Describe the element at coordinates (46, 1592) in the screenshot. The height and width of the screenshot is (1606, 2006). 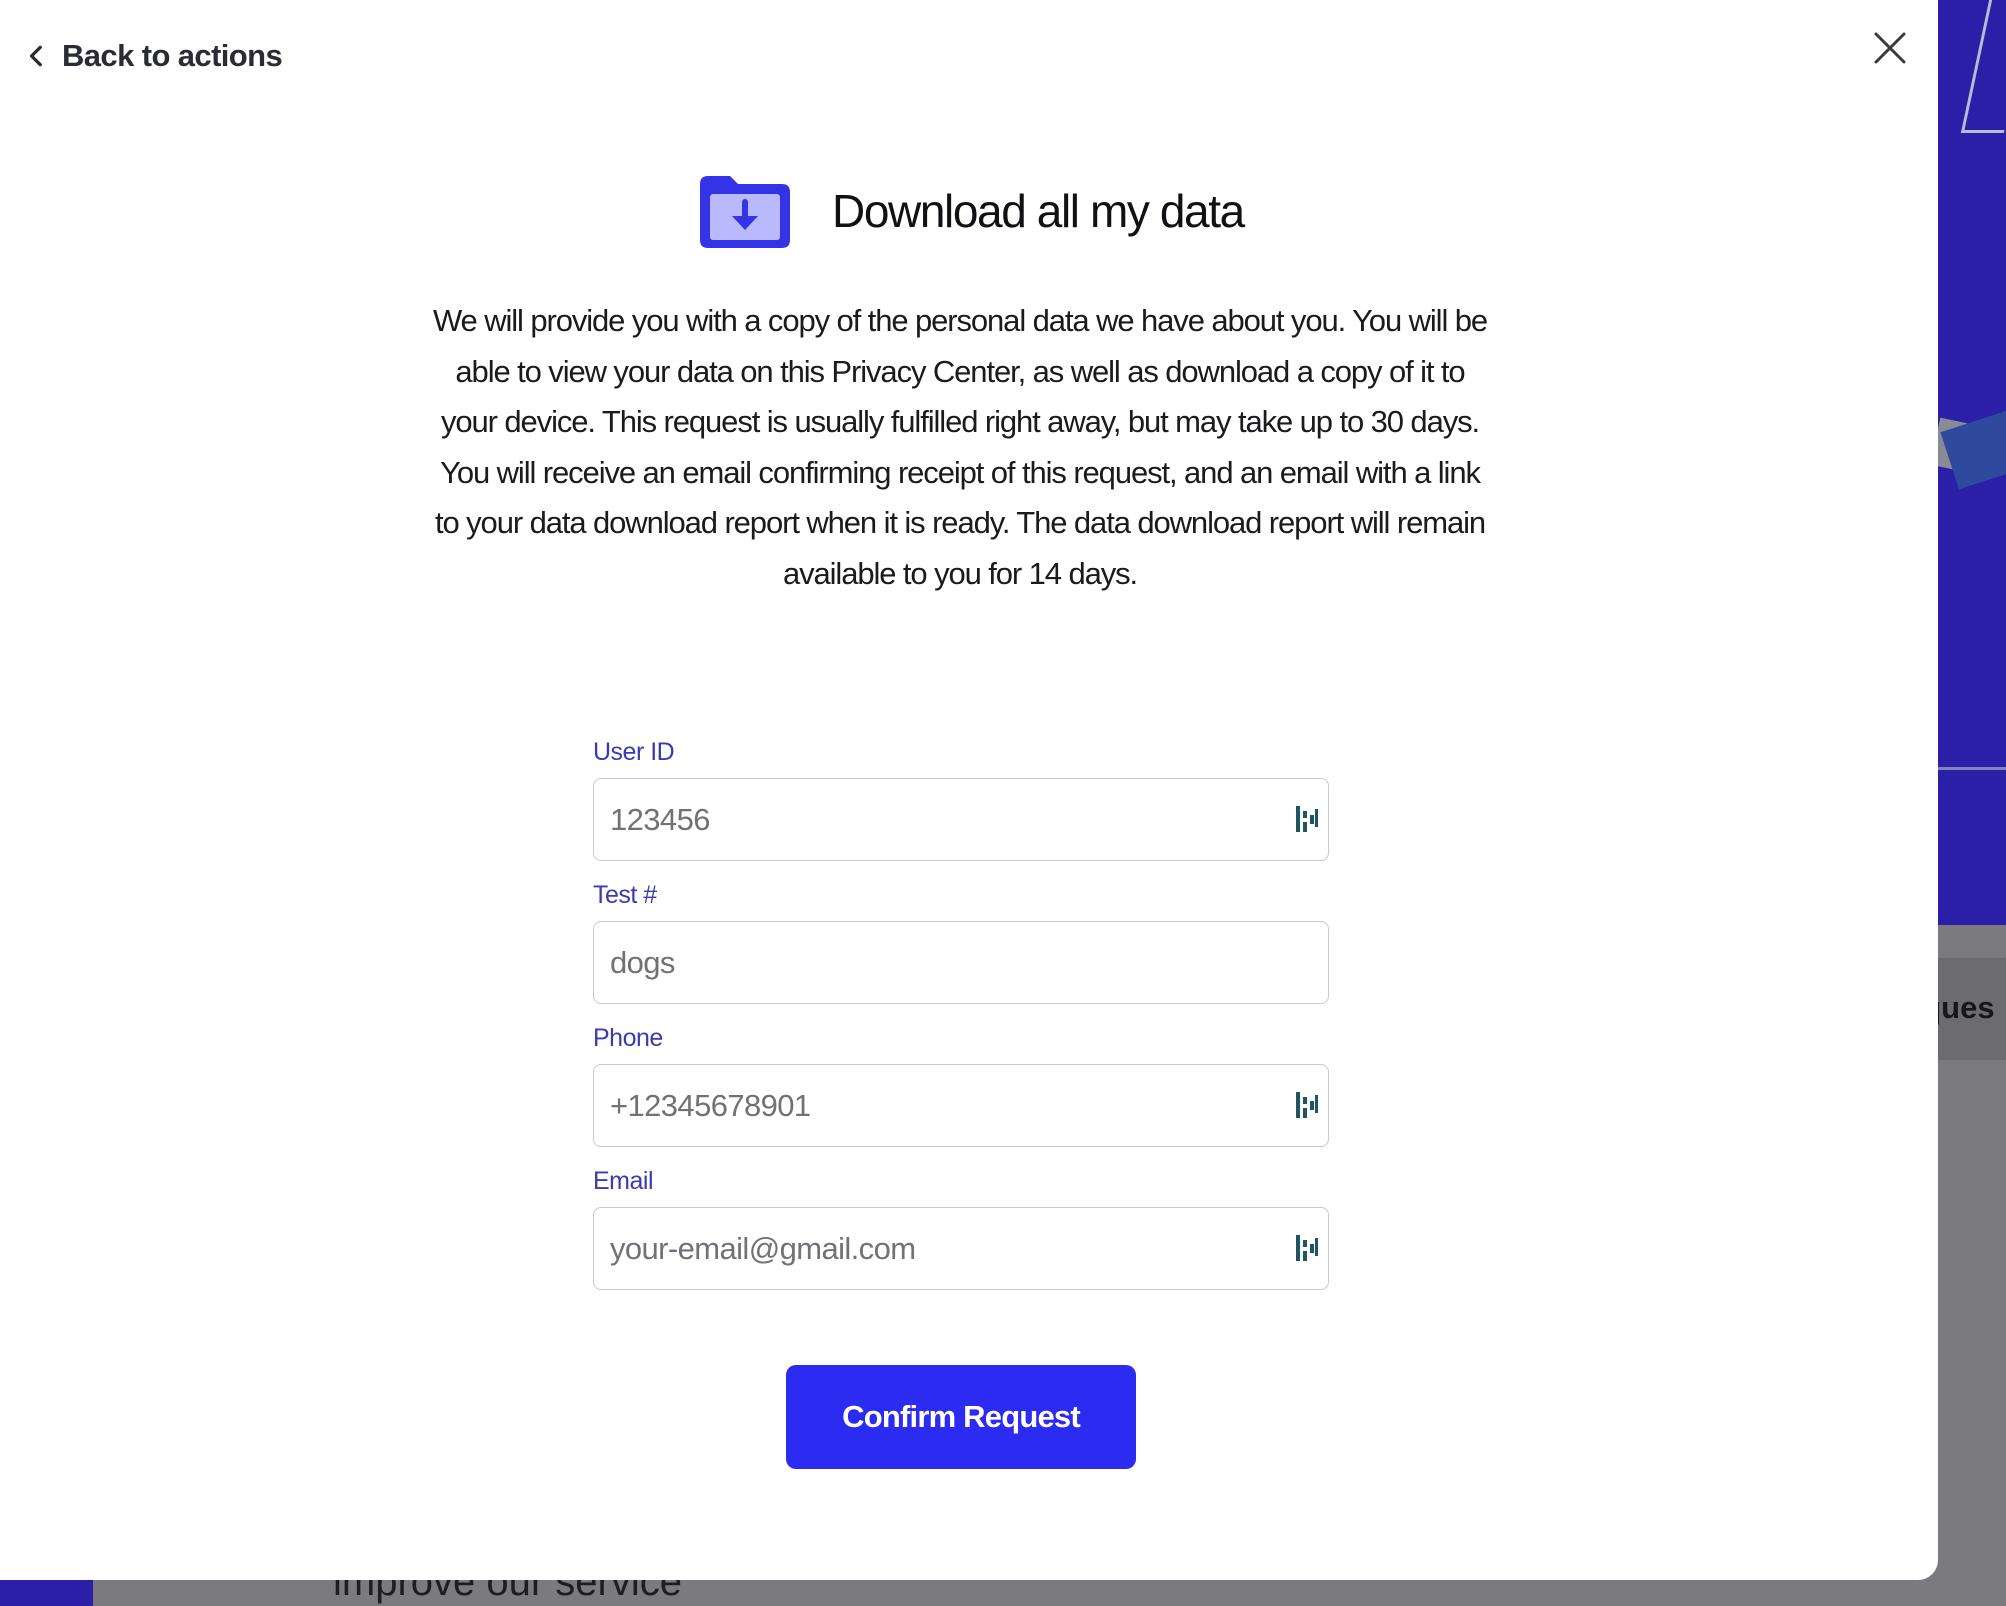
I see `background-strip` at that location.